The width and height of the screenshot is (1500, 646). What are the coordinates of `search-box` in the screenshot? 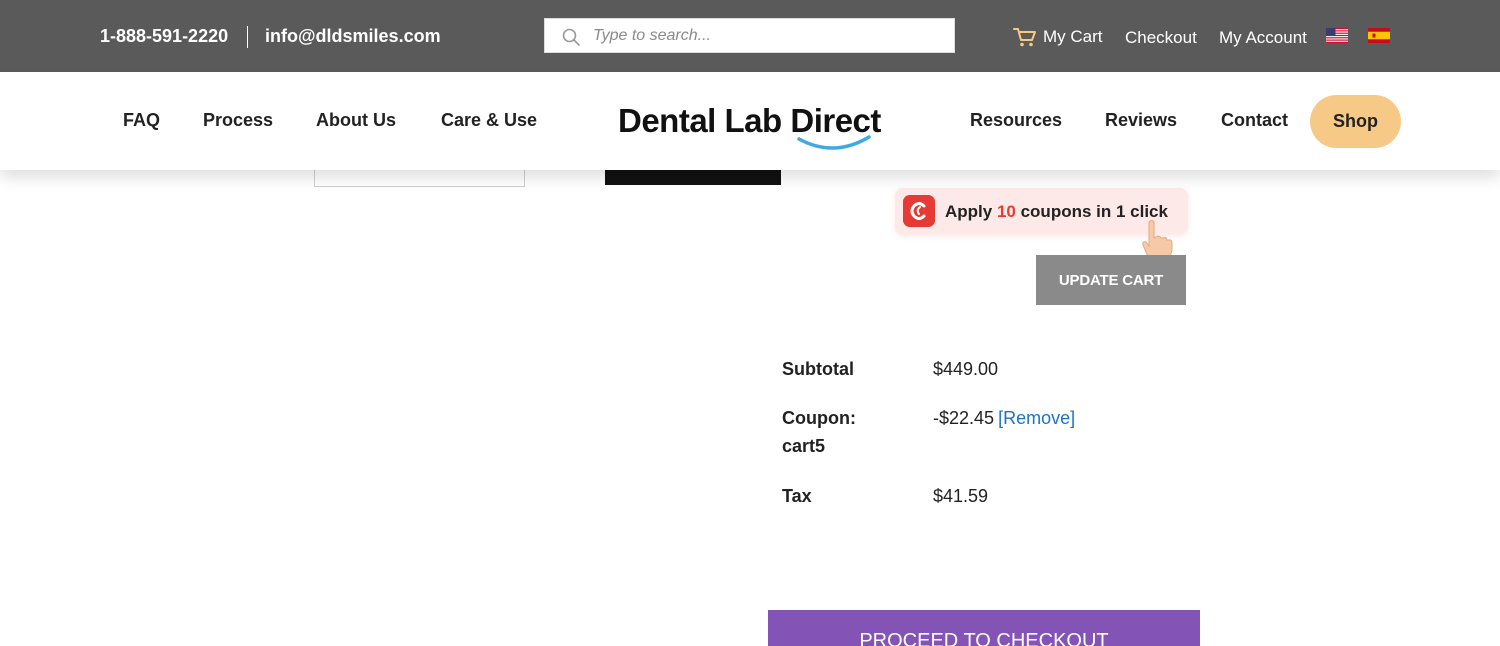 It's located at (749, 35).